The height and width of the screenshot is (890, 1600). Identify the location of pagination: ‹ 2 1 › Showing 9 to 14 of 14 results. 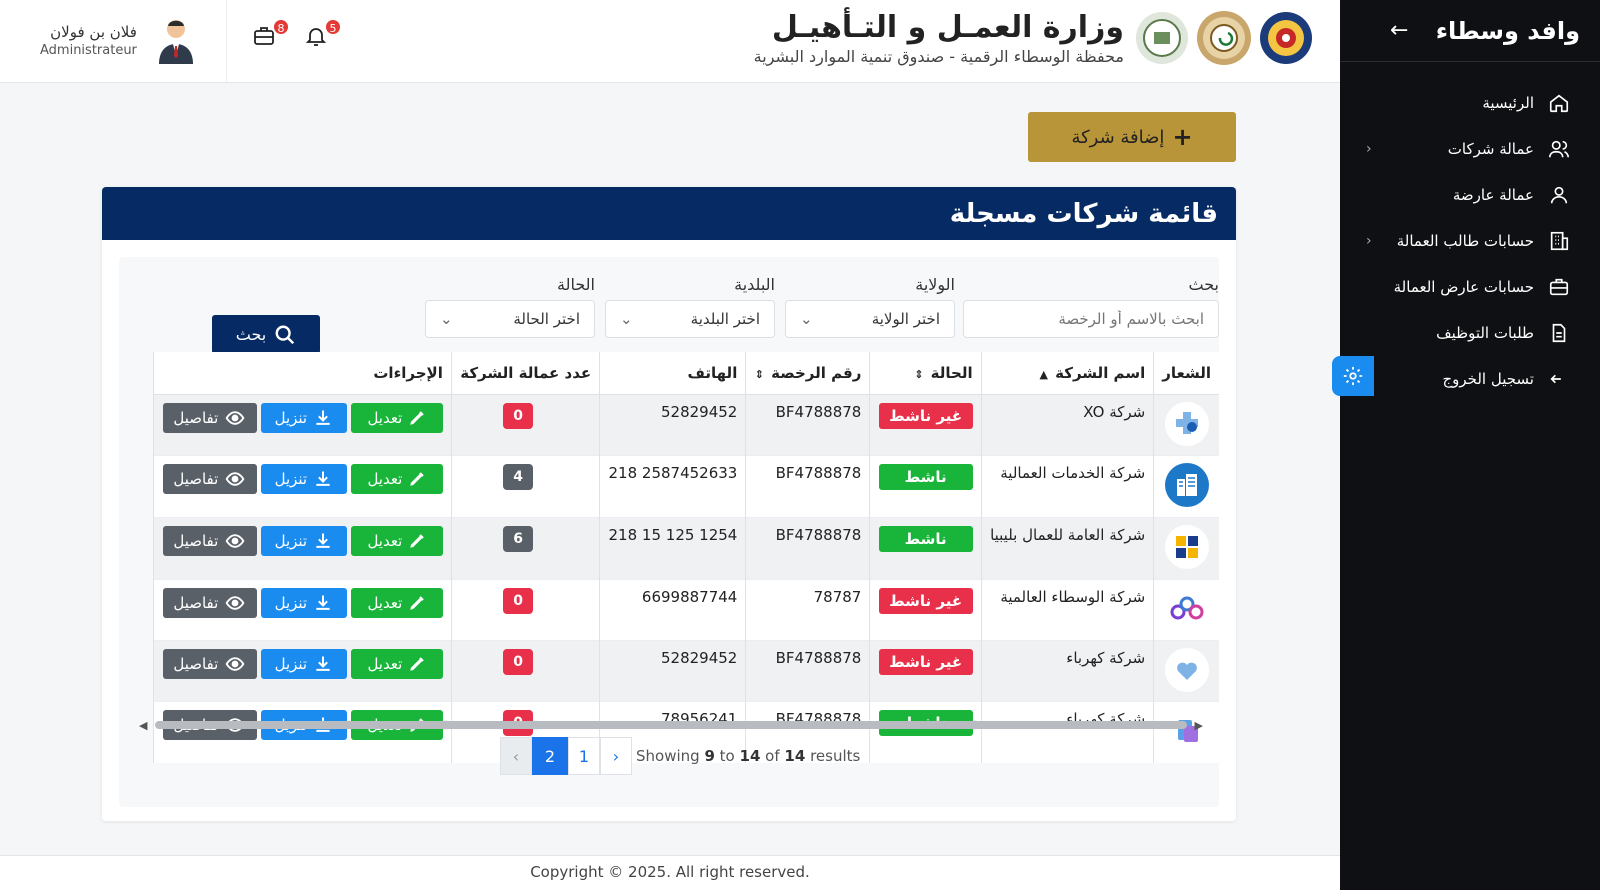
(680, 756).